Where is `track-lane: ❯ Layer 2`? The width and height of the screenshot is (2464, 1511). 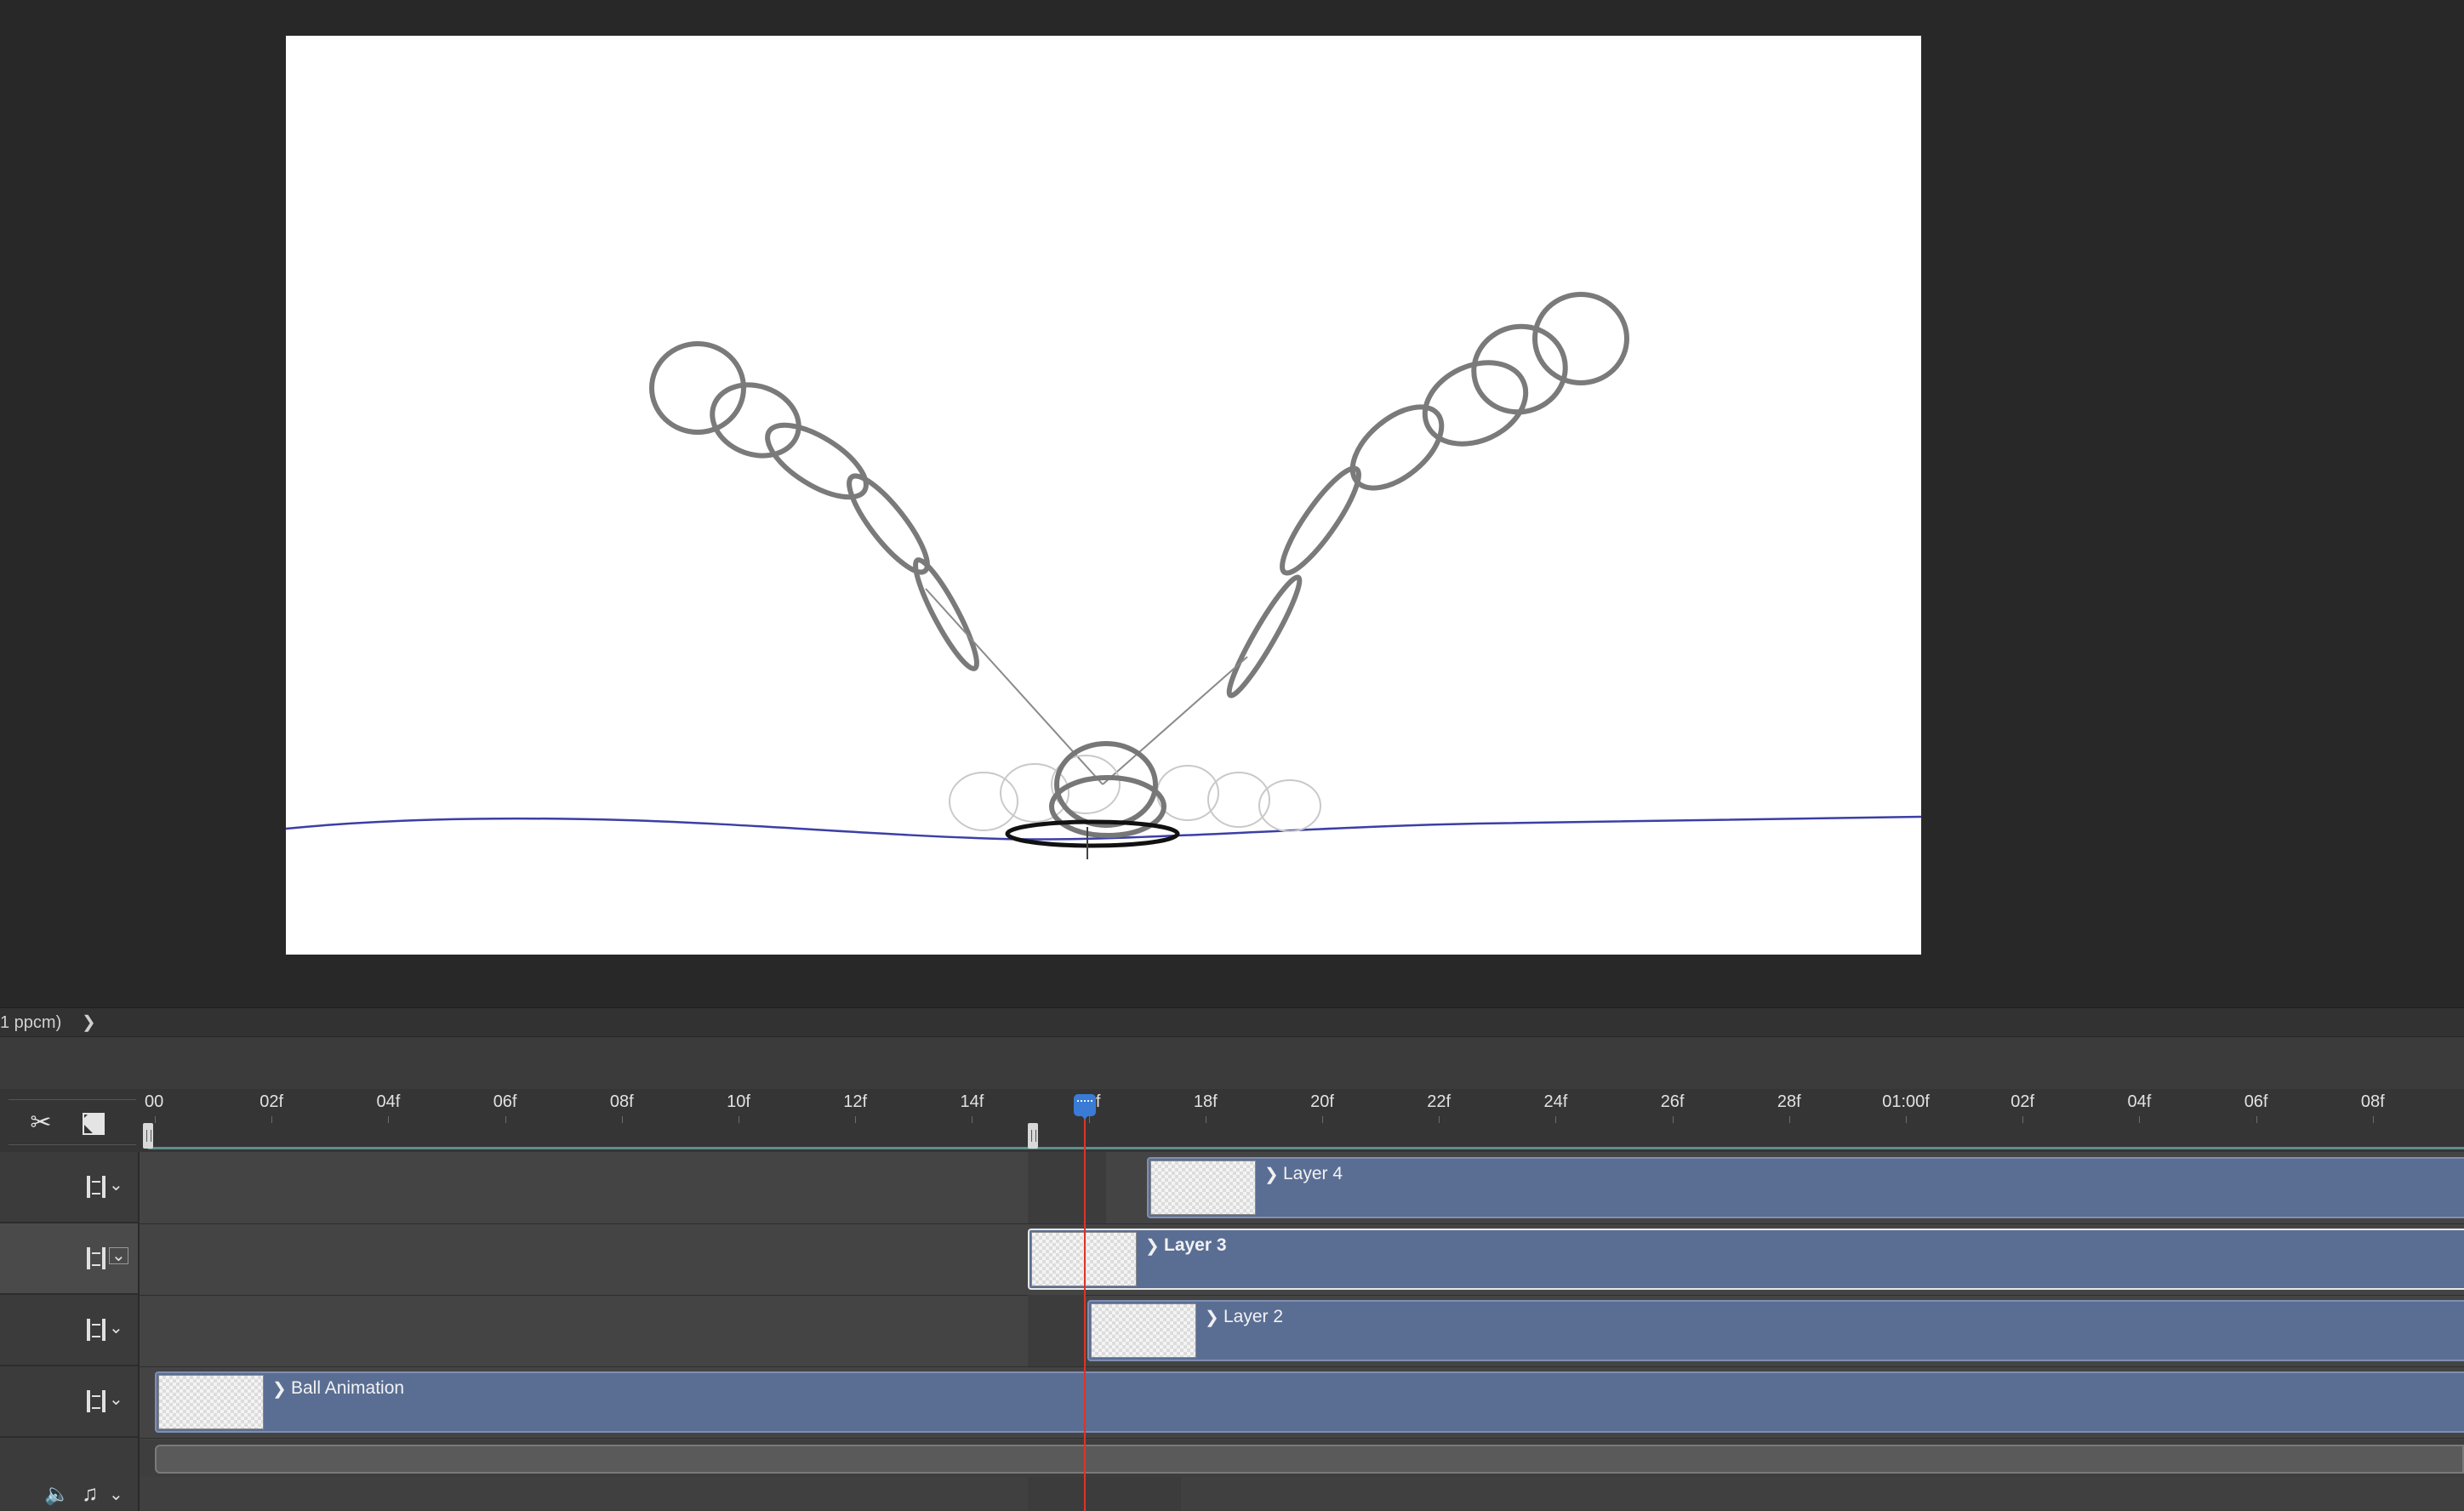
track-lane: ❯ Layer 2 is located at coordinates (1302, 1331).